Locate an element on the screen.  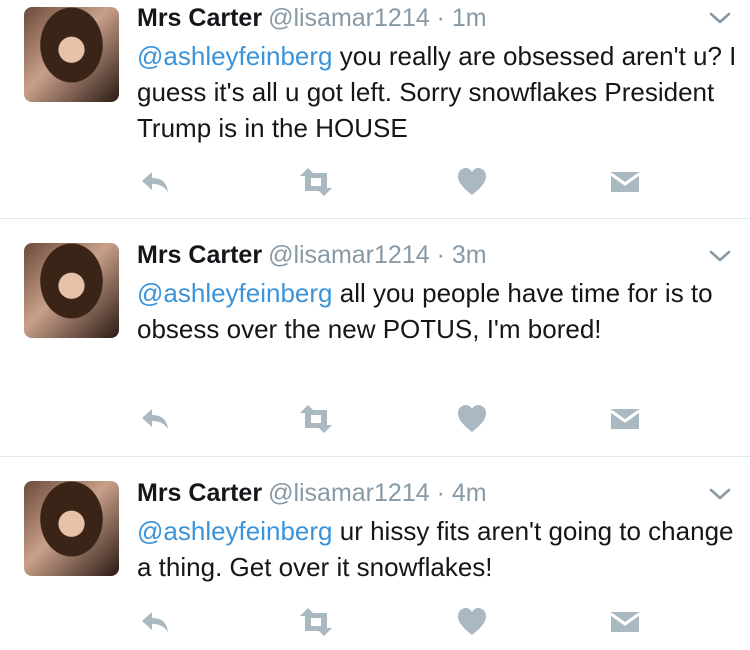
timestamp: 4m is located at coordinates (469, 493).